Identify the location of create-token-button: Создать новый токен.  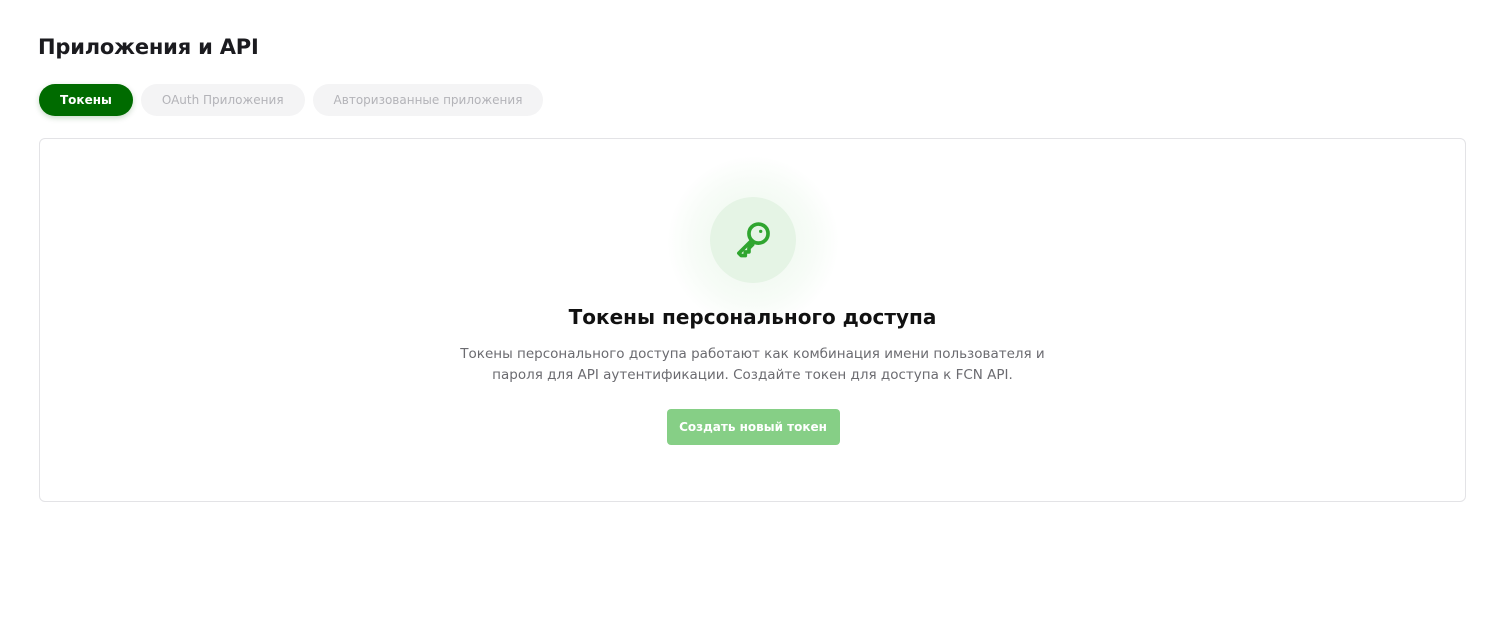
(753, 427).